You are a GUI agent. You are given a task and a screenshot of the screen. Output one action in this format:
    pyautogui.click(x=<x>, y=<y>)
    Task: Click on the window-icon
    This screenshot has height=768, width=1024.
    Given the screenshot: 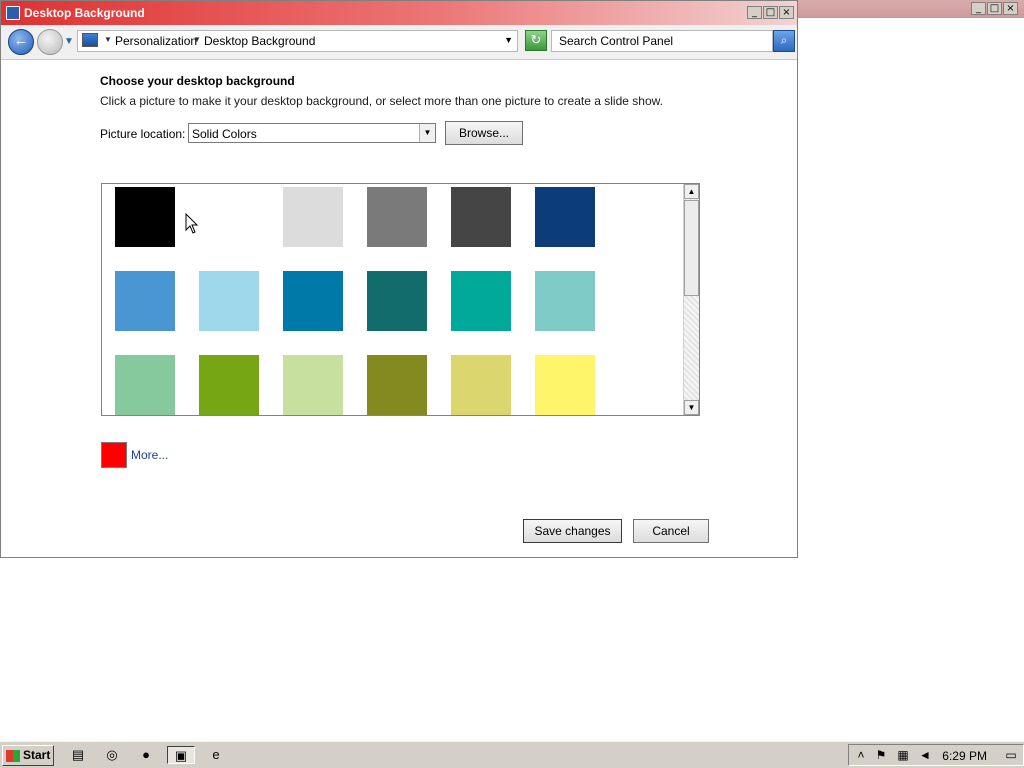 What is the action you would take?
    pyautogui.click(x=13, y=13)
    